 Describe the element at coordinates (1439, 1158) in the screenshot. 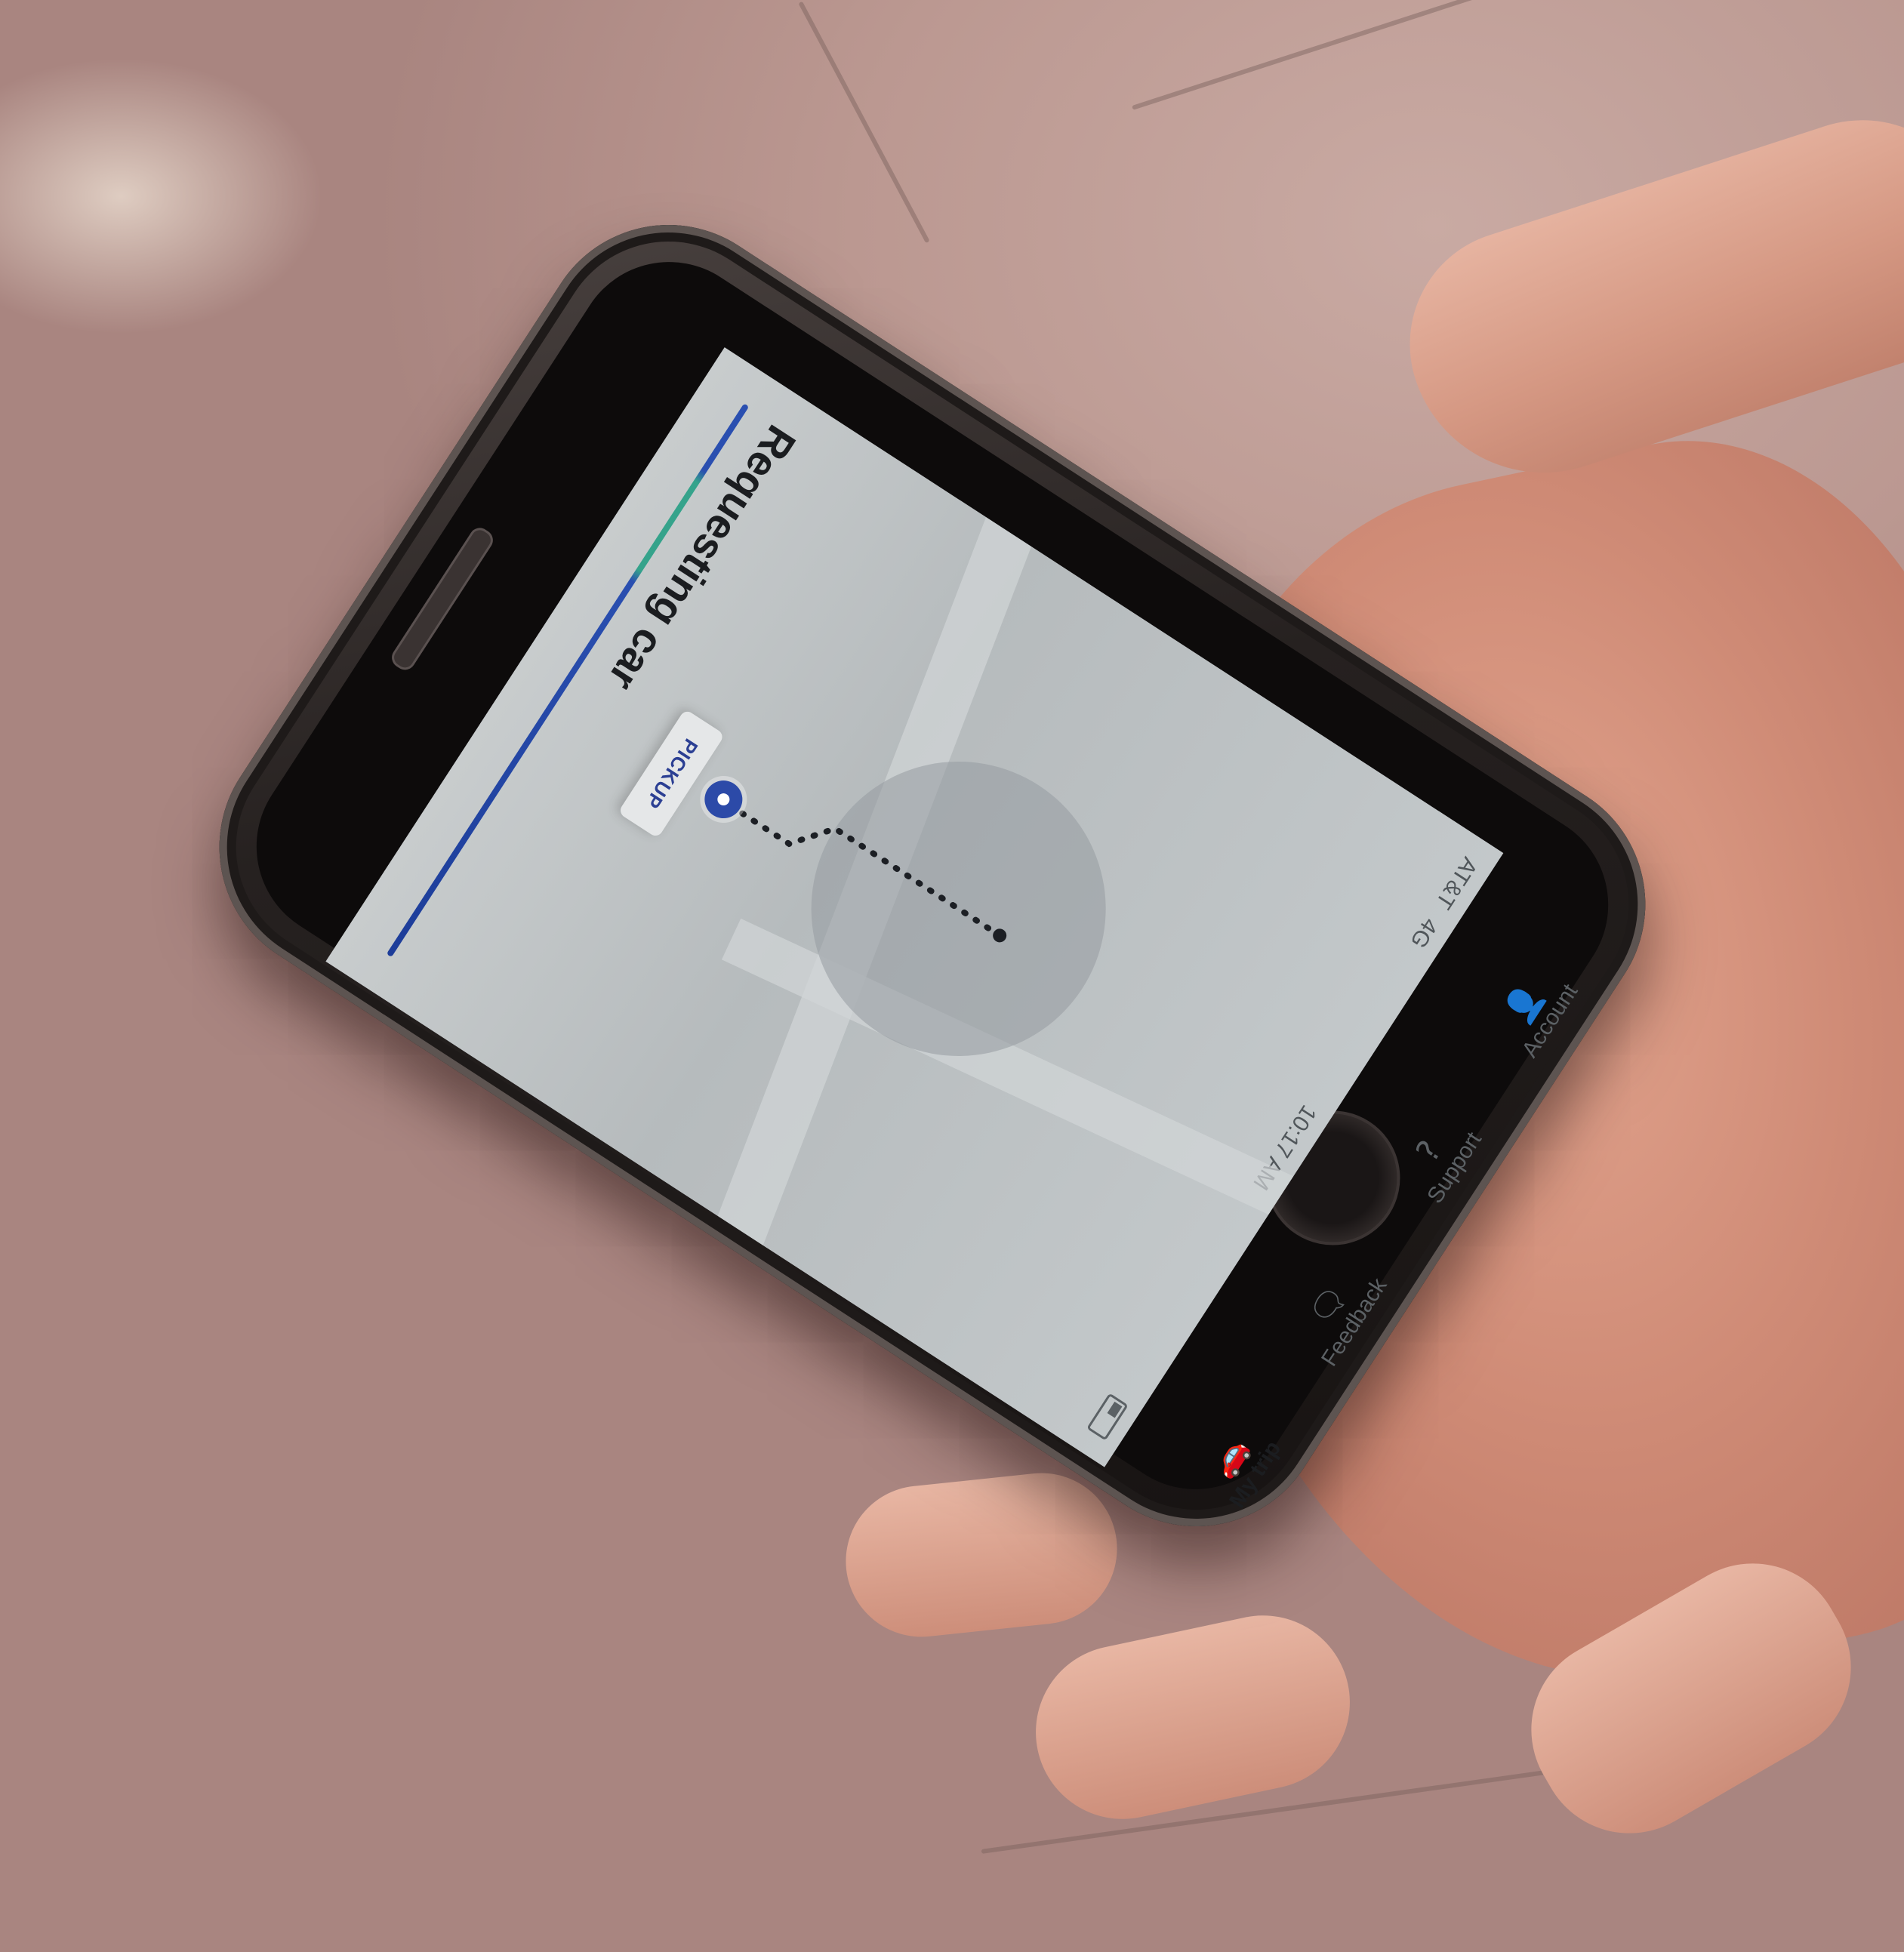

I see `tab-support: ? Support` at that location.